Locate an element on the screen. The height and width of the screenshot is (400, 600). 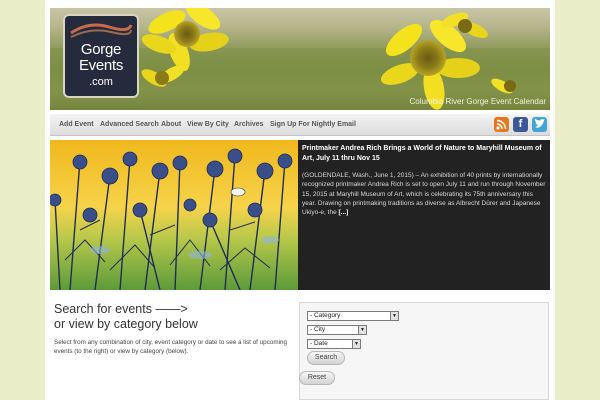
nav-archives: Archives is located at coordinates (249, 124).